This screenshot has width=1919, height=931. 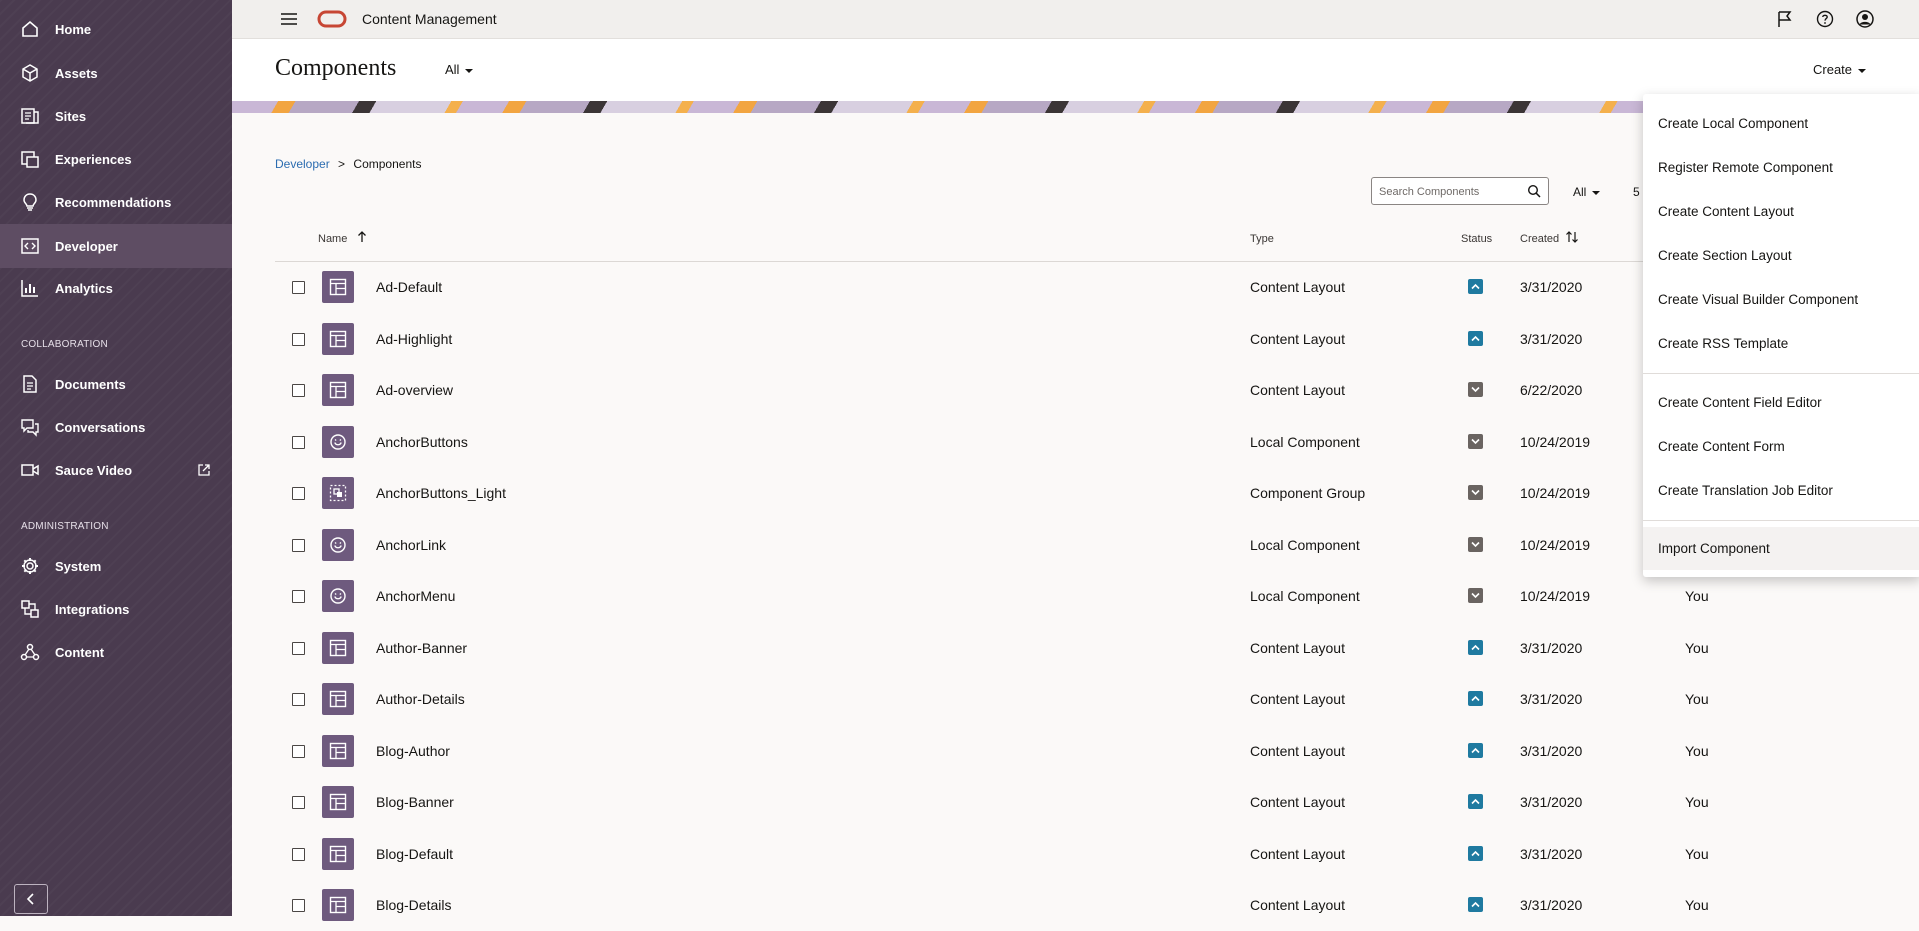 What do you see at coordinates (1697, 853) in the screenshot?
I see `created-by: You` at bounding box center [1697, 853].